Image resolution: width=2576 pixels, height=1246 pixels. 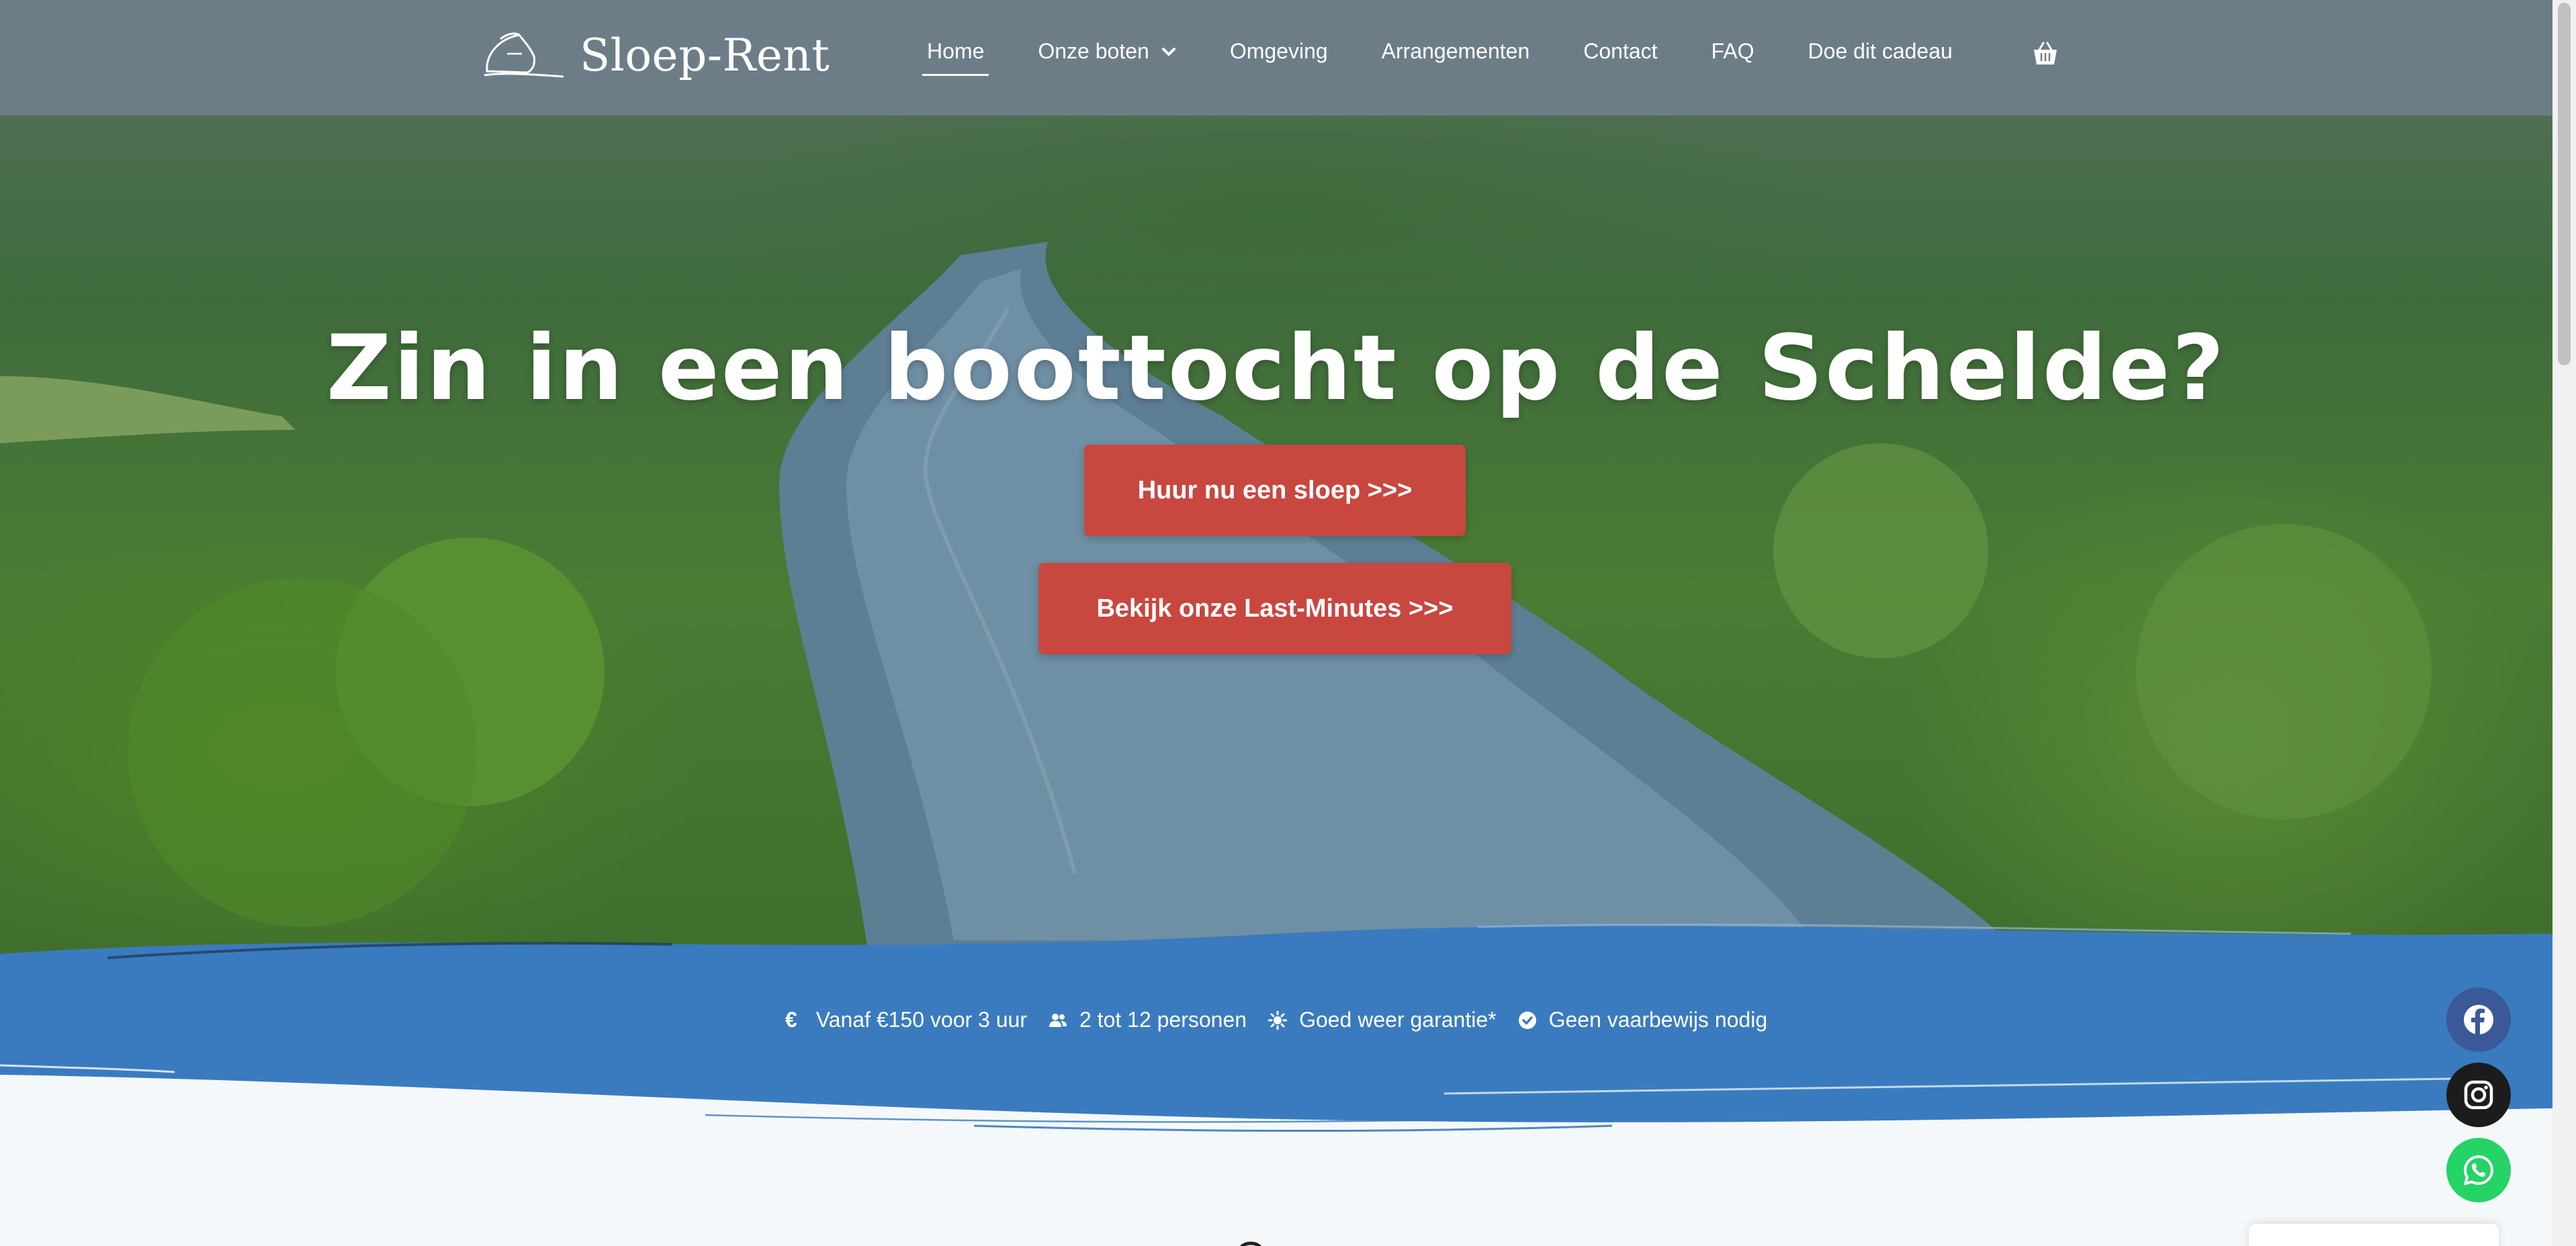 I want to click on facebook-icon, so click(x=2478, y=1019).